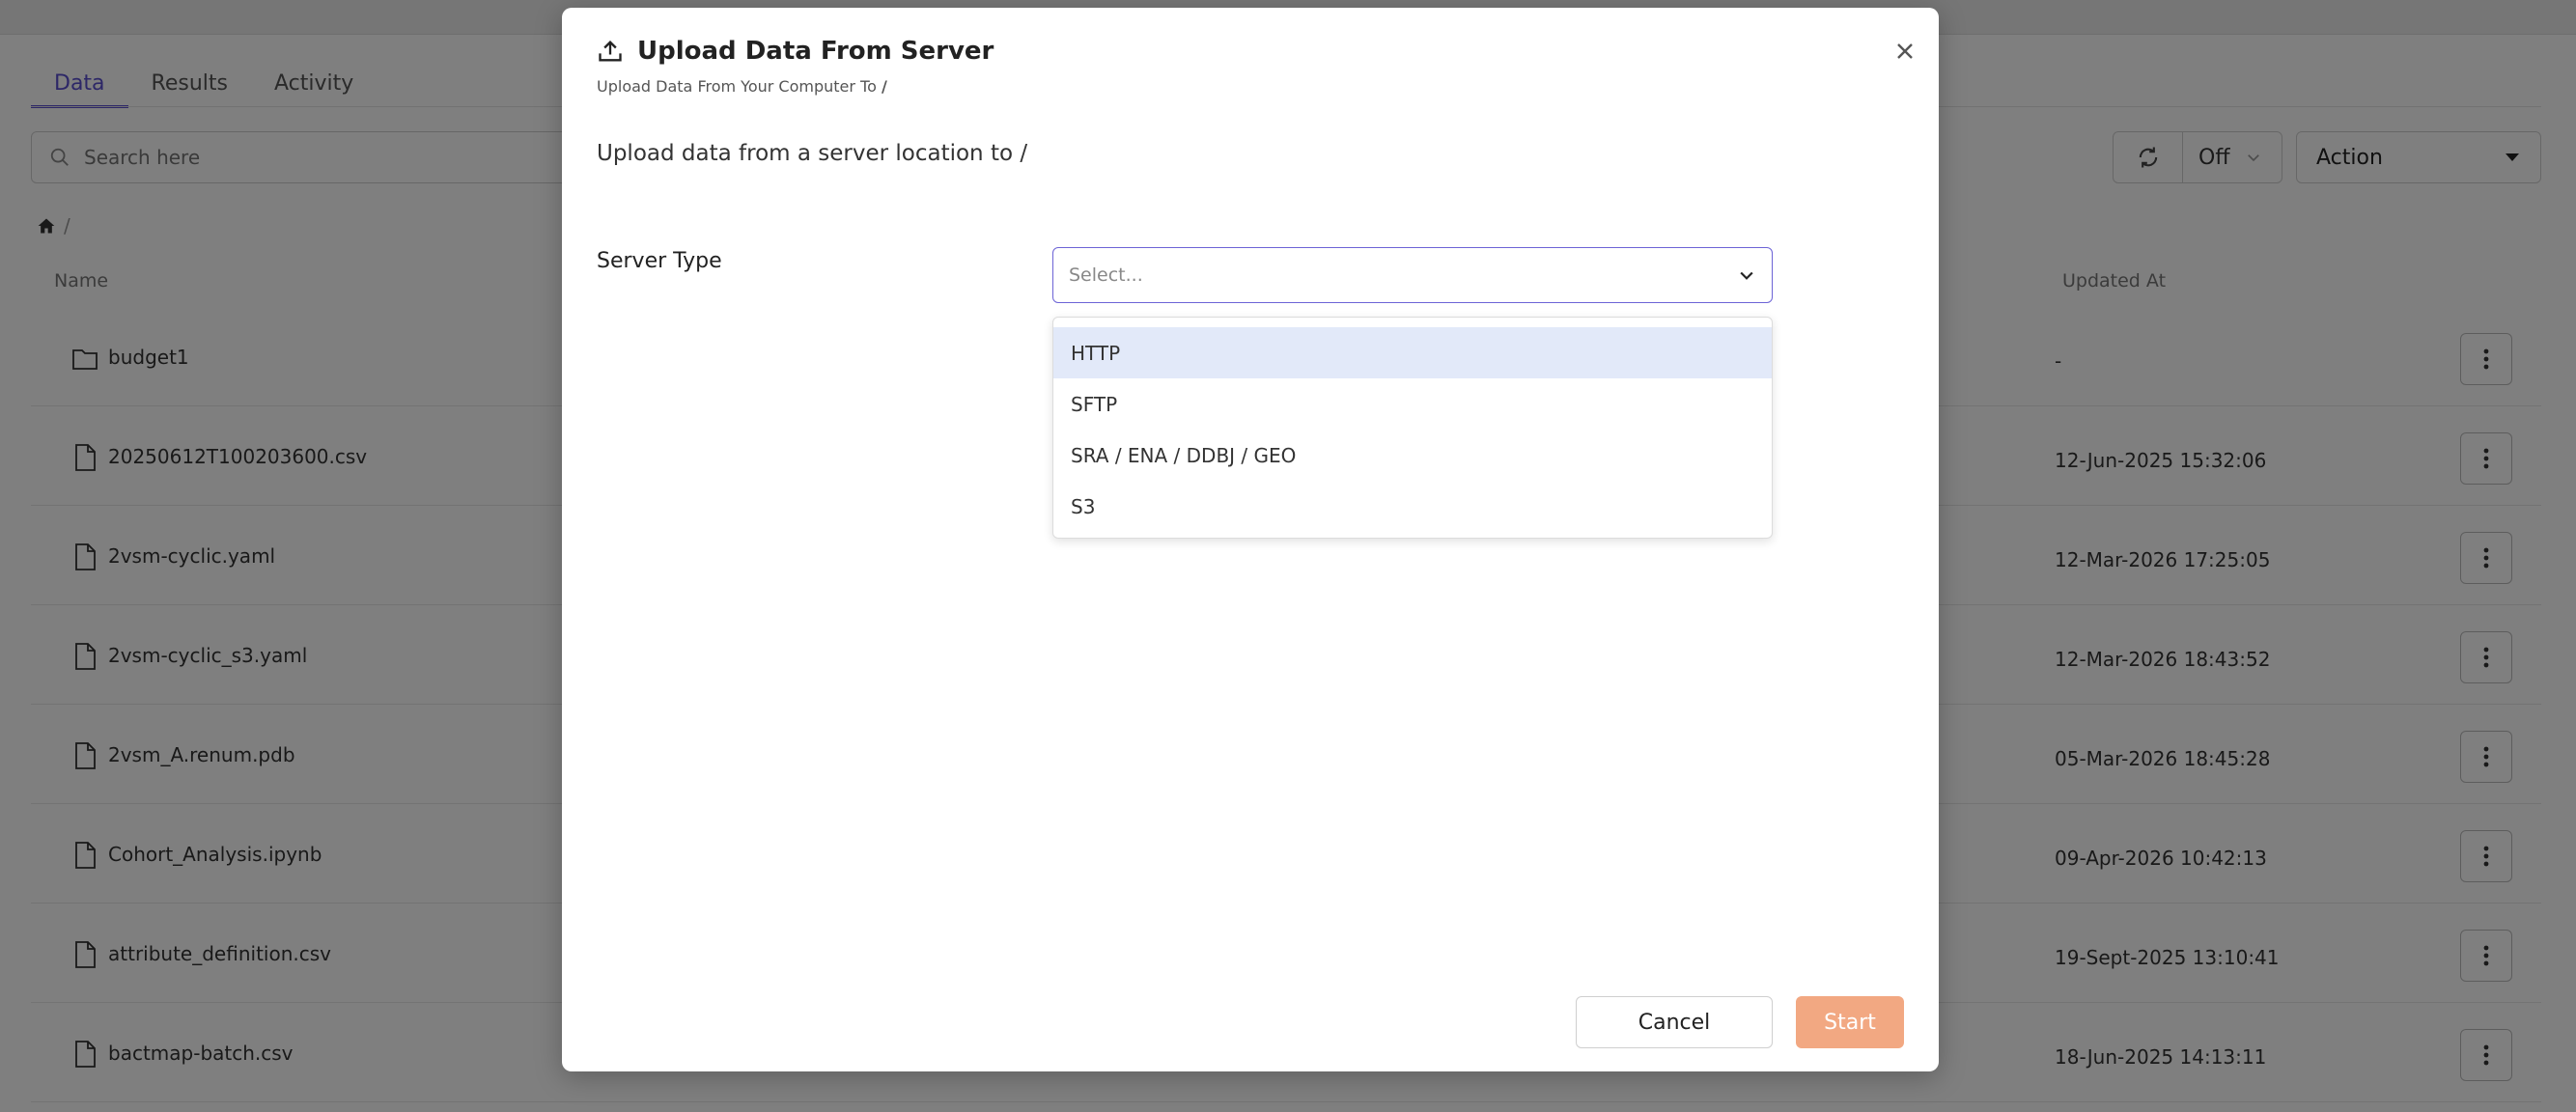 Image resolution: width=2576 pixels, height=1112 pixels. Describe the element at coordinates (610, 51) in the screenshot. I see `upload-icon` at that location.